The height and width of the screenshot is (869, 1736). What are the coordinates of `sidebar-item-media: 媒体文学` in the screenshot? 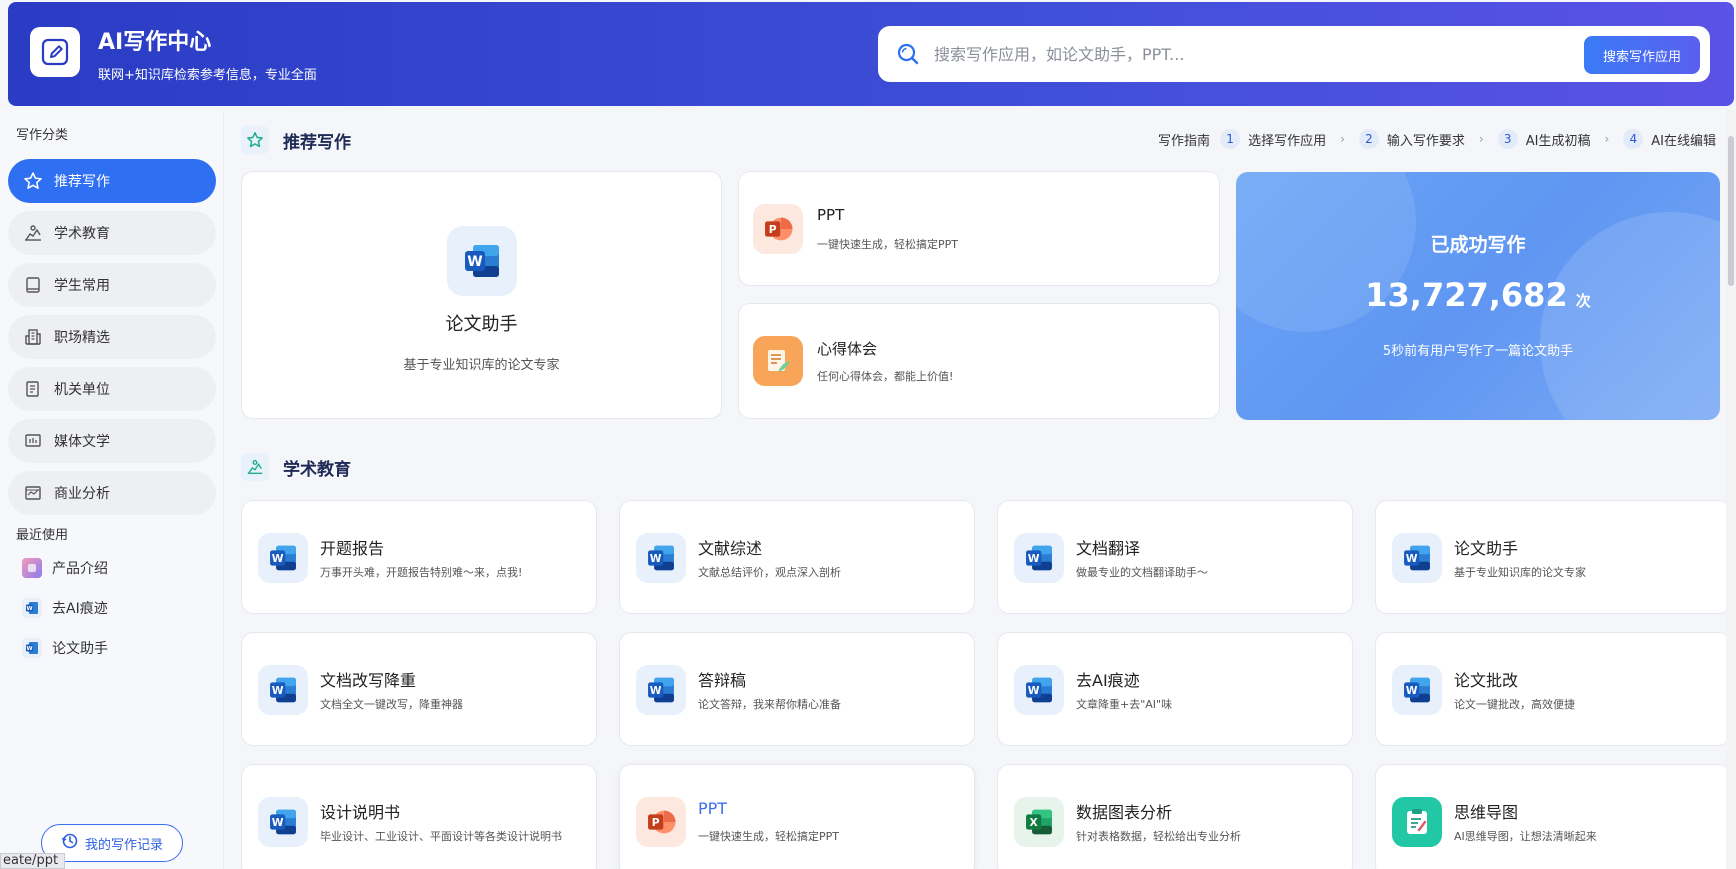 It's located at (112, 441).